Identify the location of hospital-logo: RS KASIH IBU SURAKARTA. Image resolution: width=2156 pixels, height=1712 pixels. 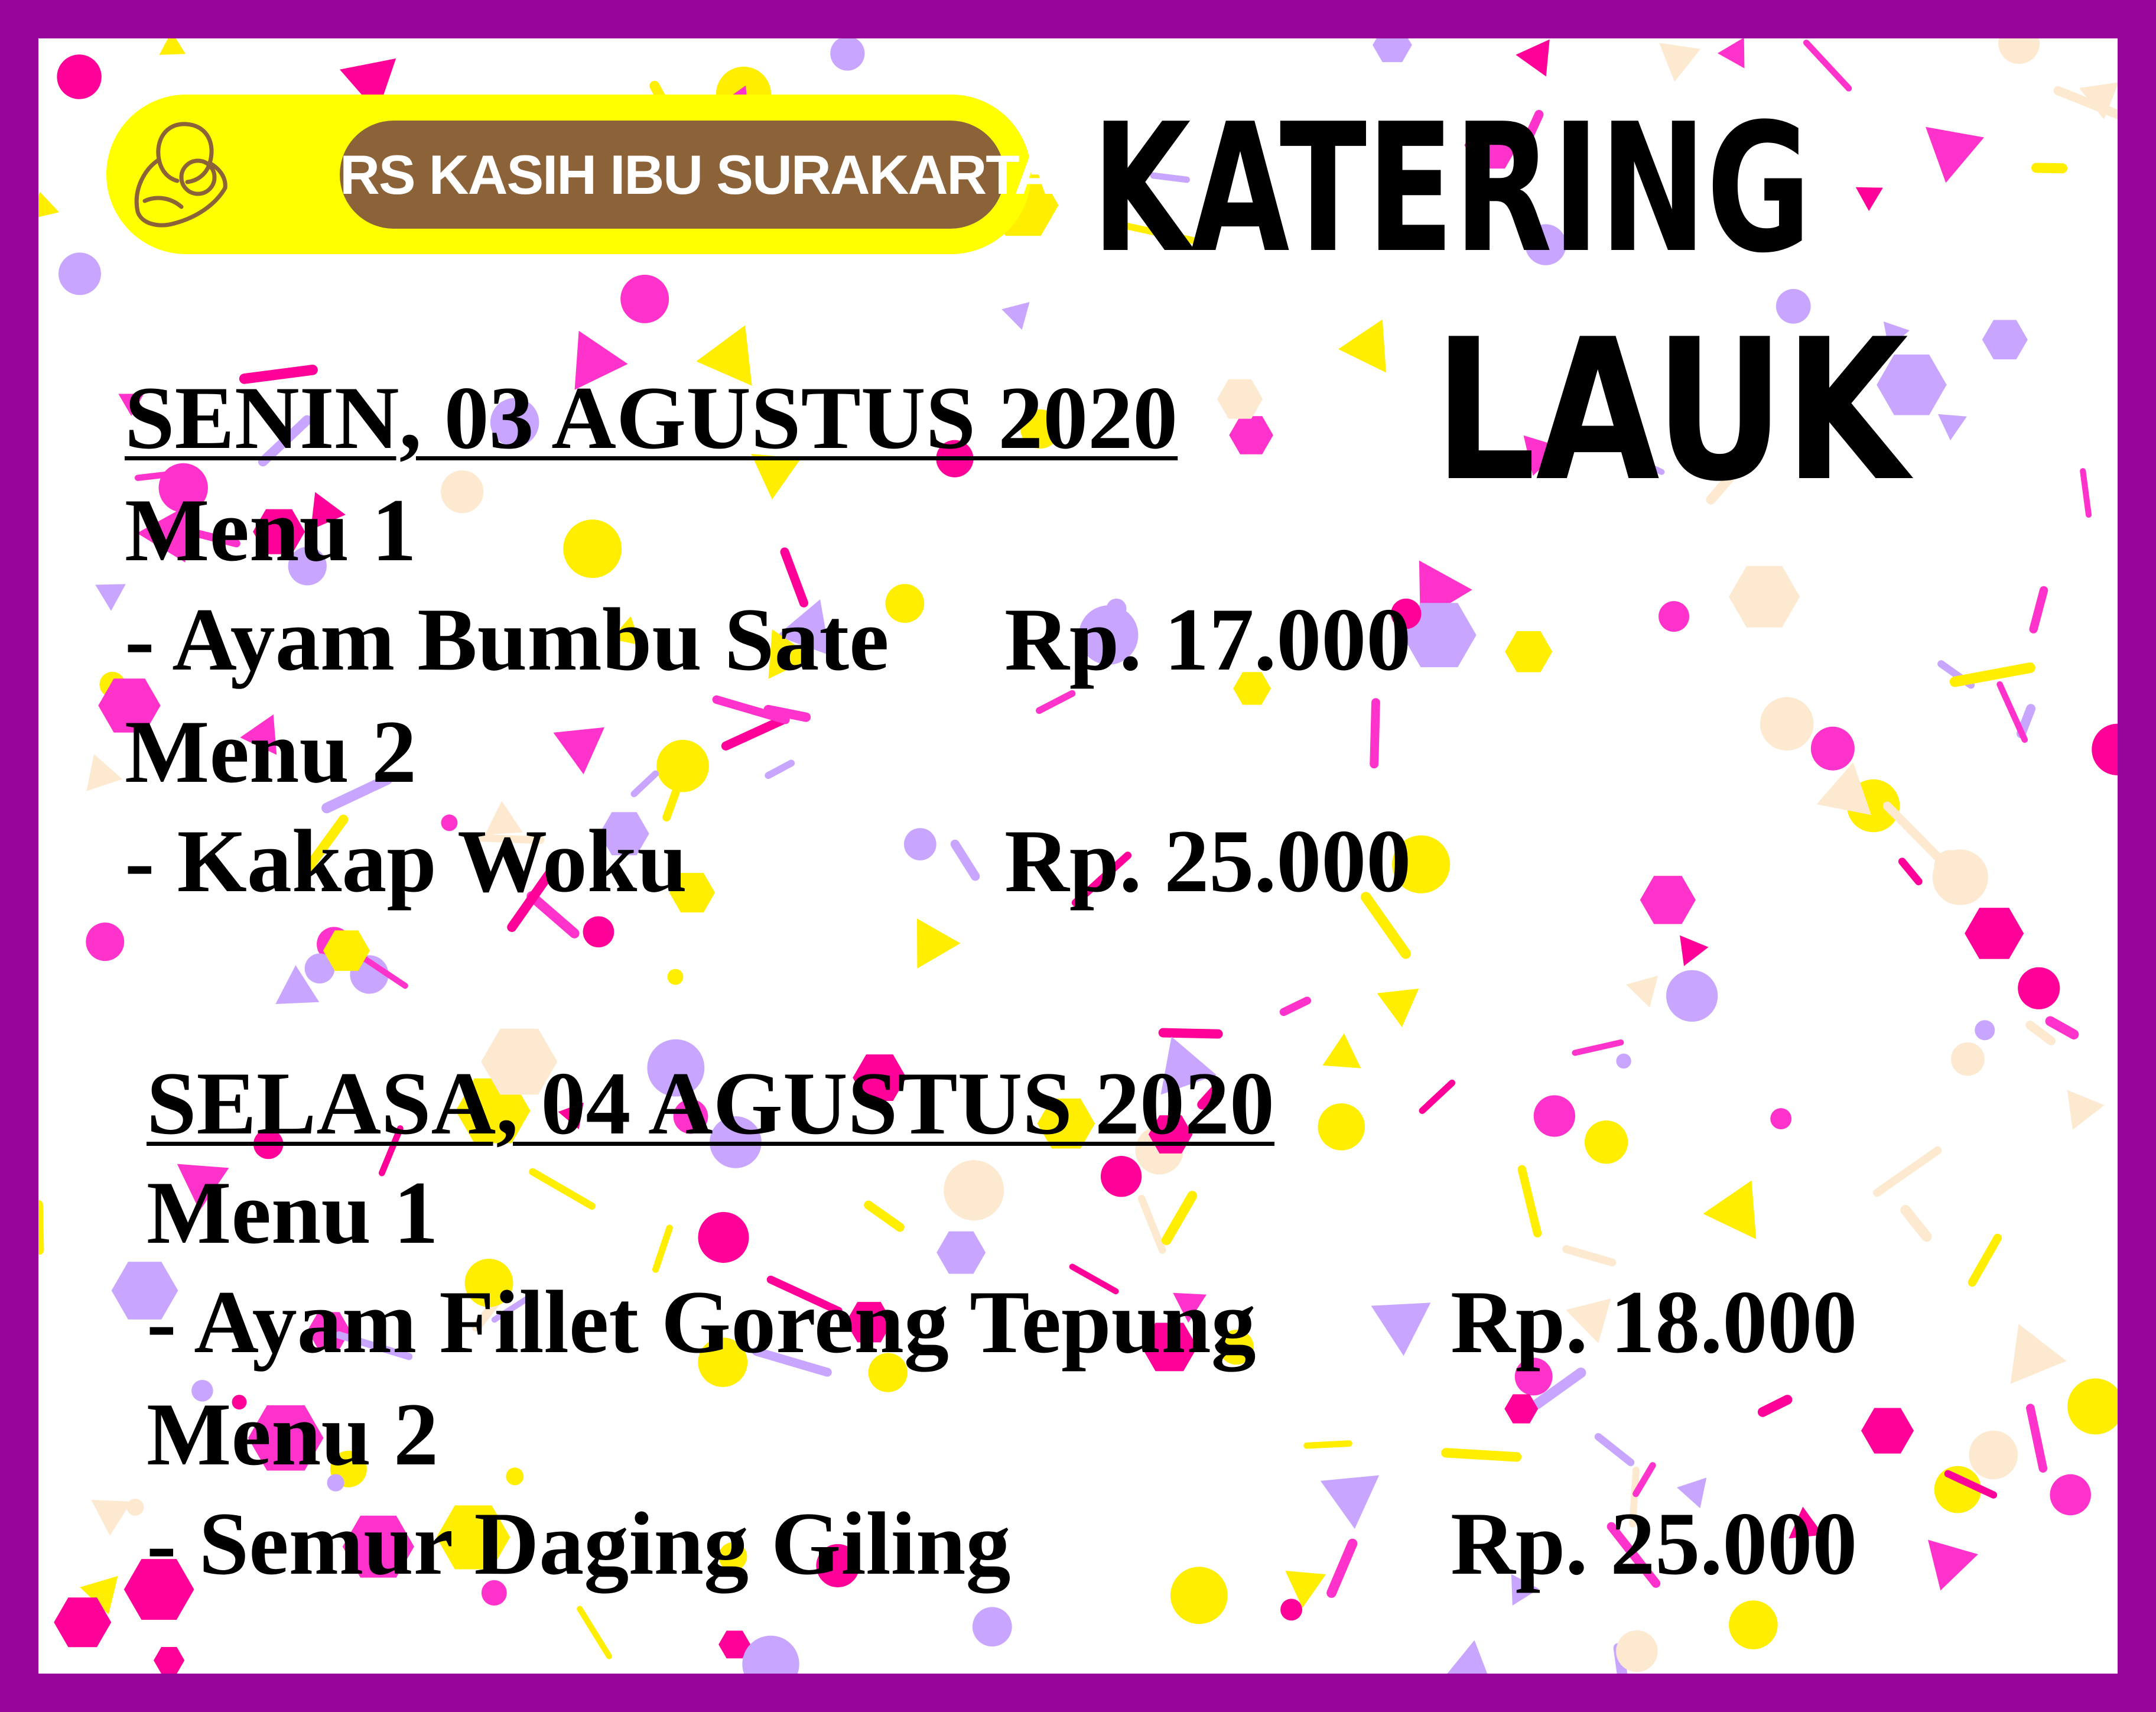
(580, 175).